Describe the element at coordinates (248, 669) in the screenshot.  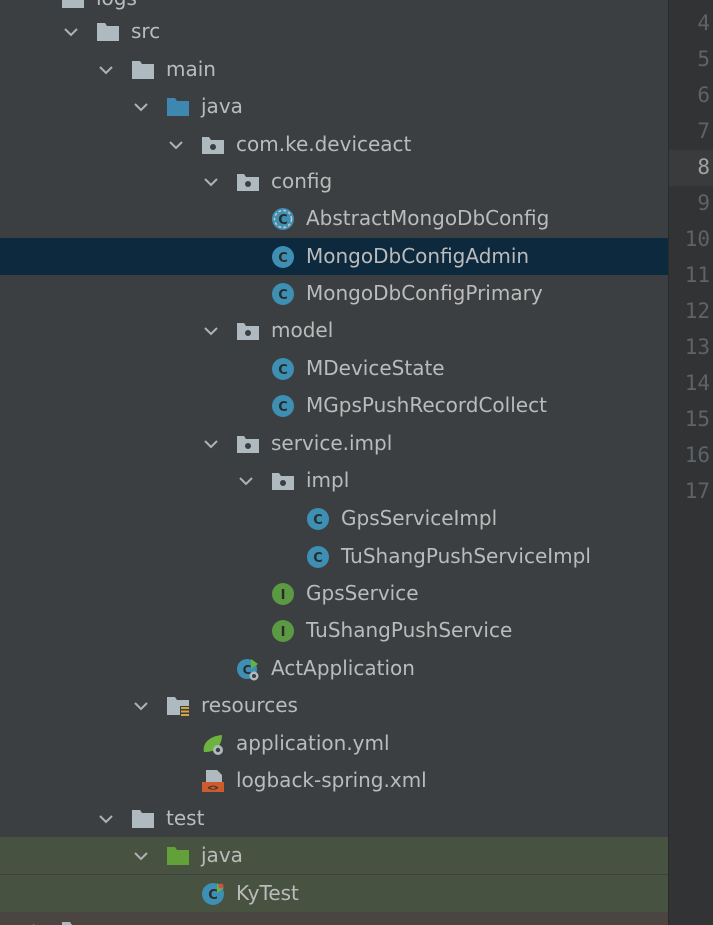
I see `spring-boot-app-icon: C` at that location.